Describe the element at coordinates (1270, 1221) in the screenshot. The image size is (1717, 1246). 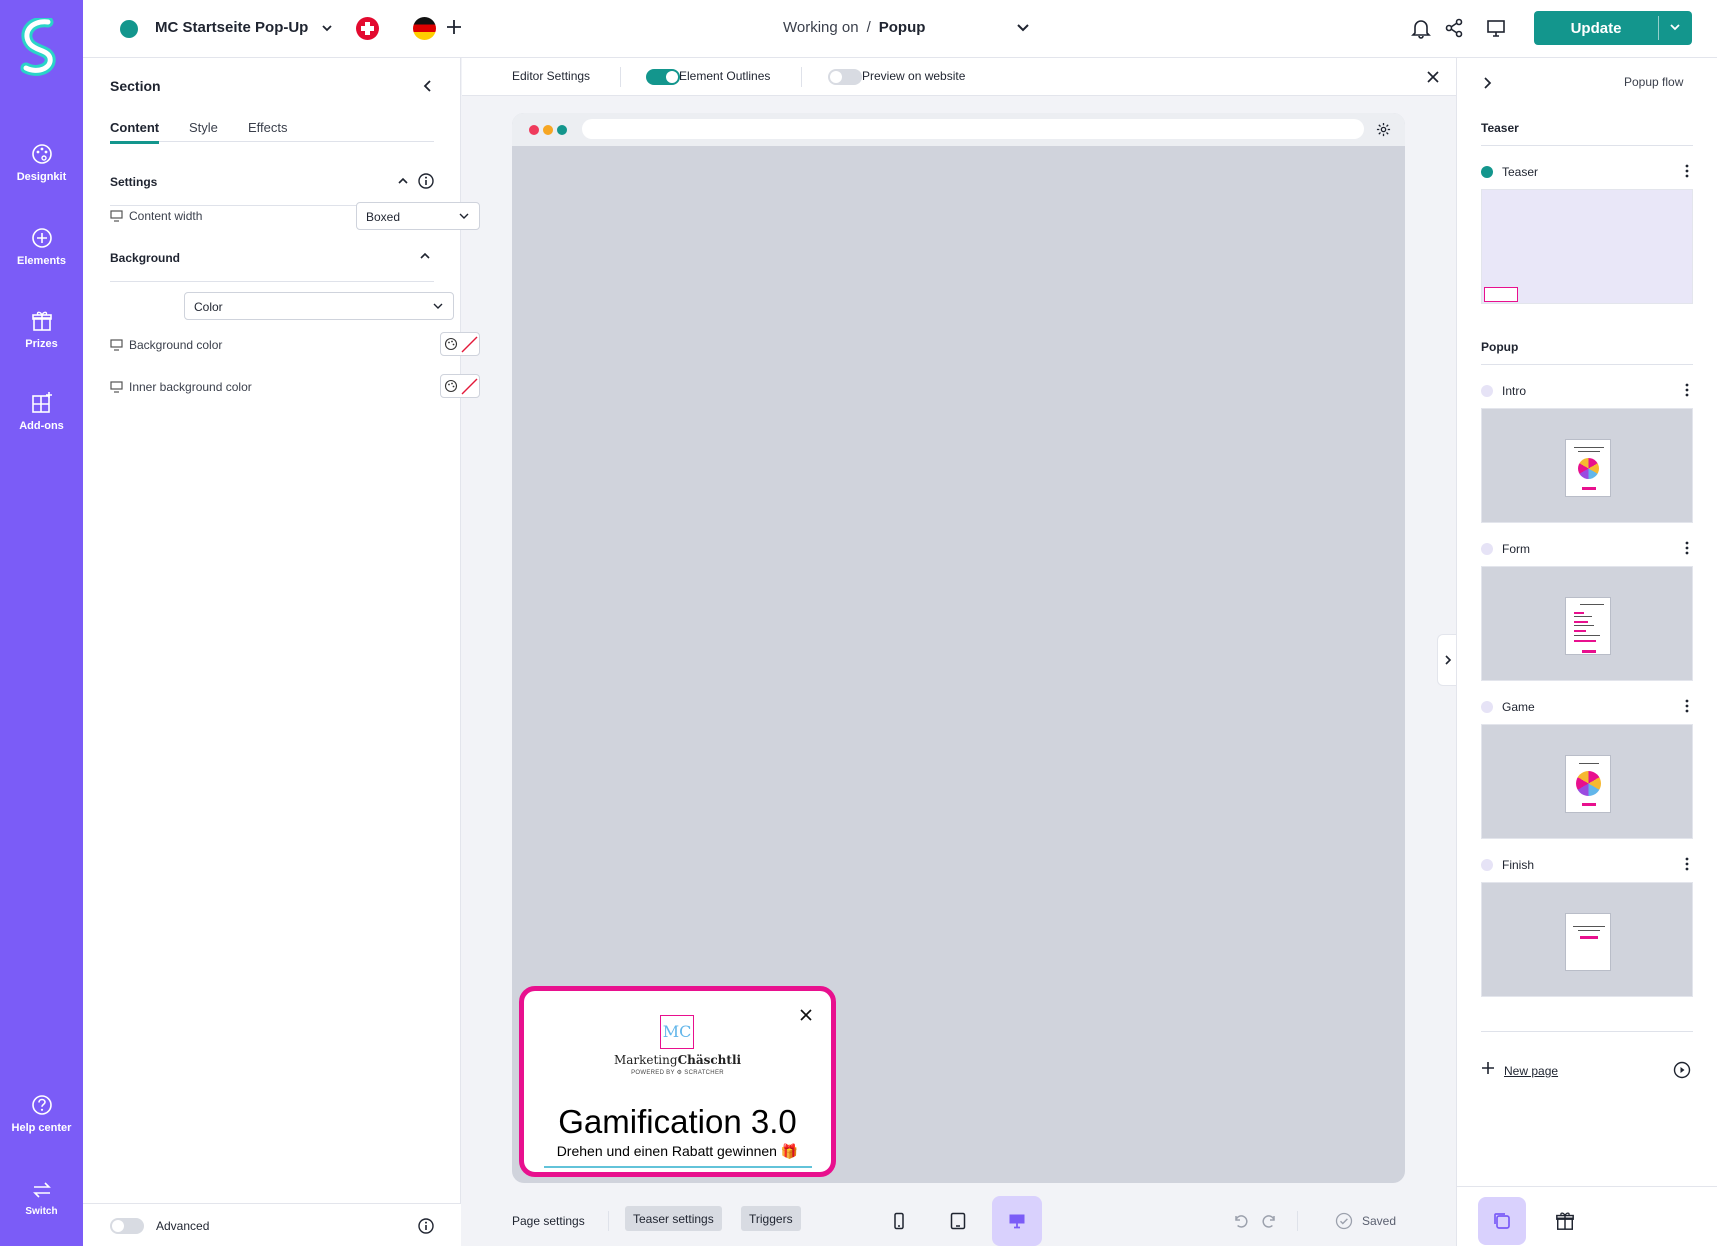
I see `redo-icon` at that location.